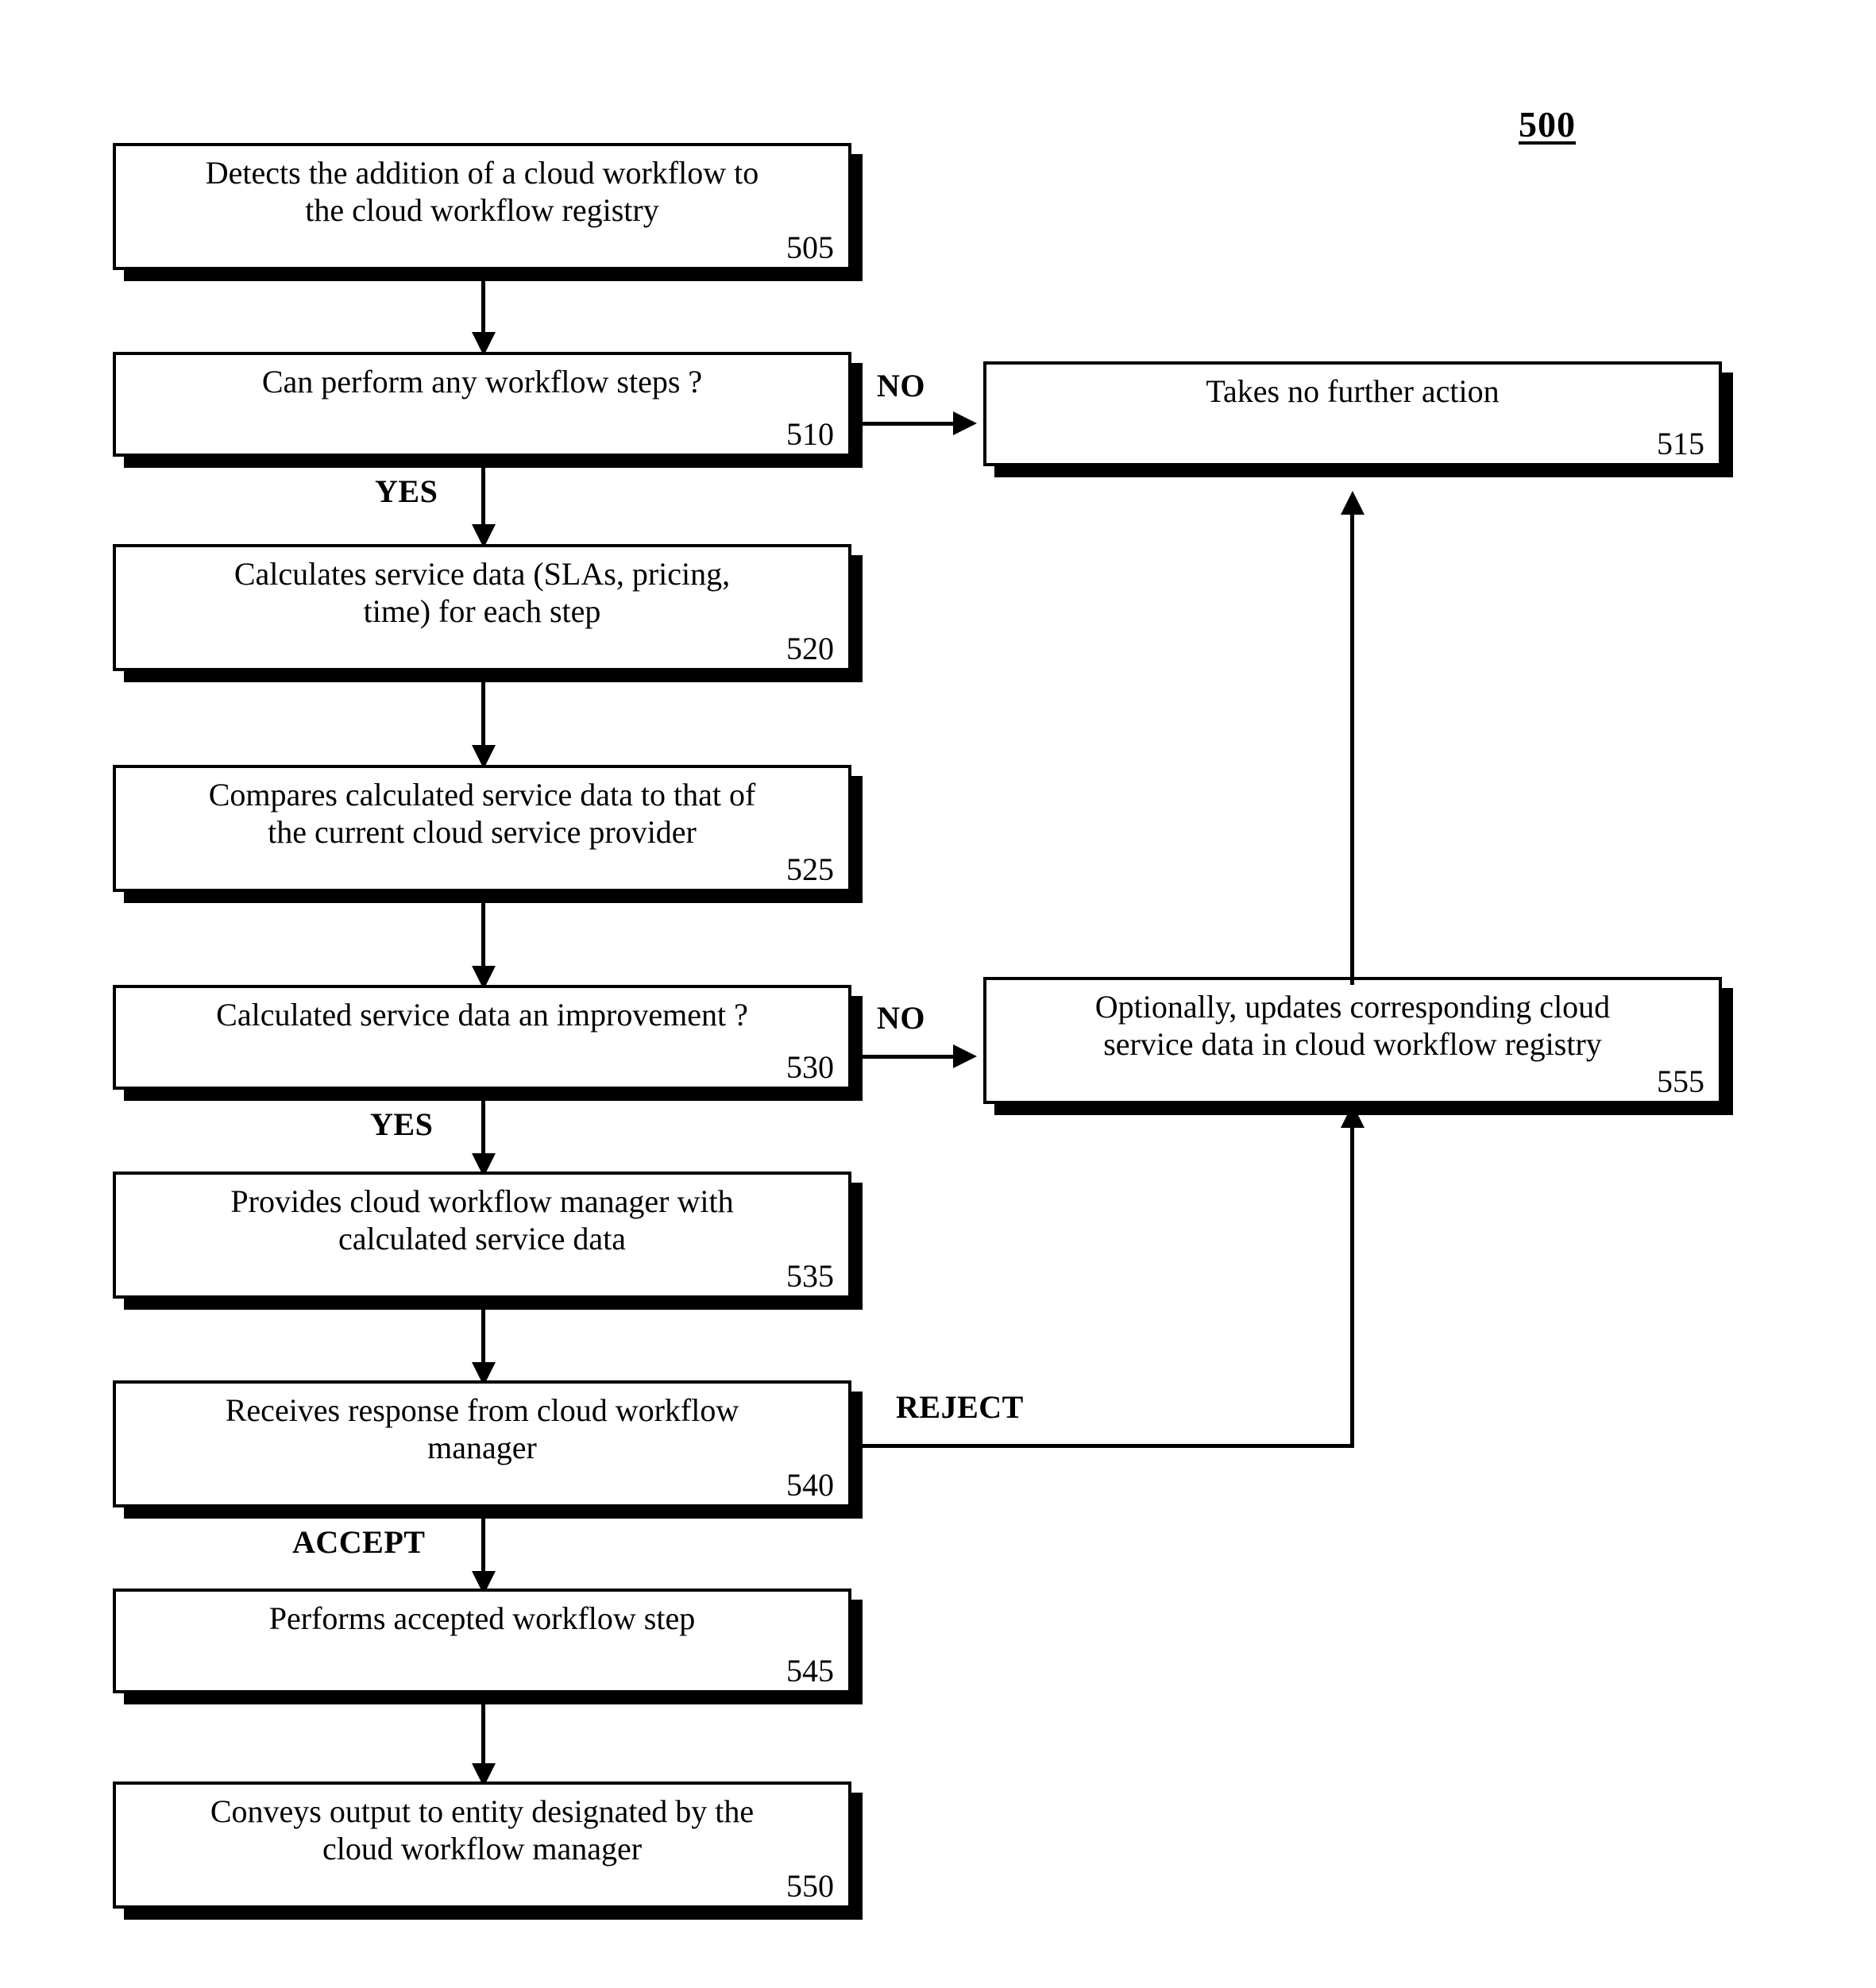  What do you see at coordinates (810, 869) in the screenshot?
I see `flow-node-525-ref: 525` at bounding box center [810, 869].